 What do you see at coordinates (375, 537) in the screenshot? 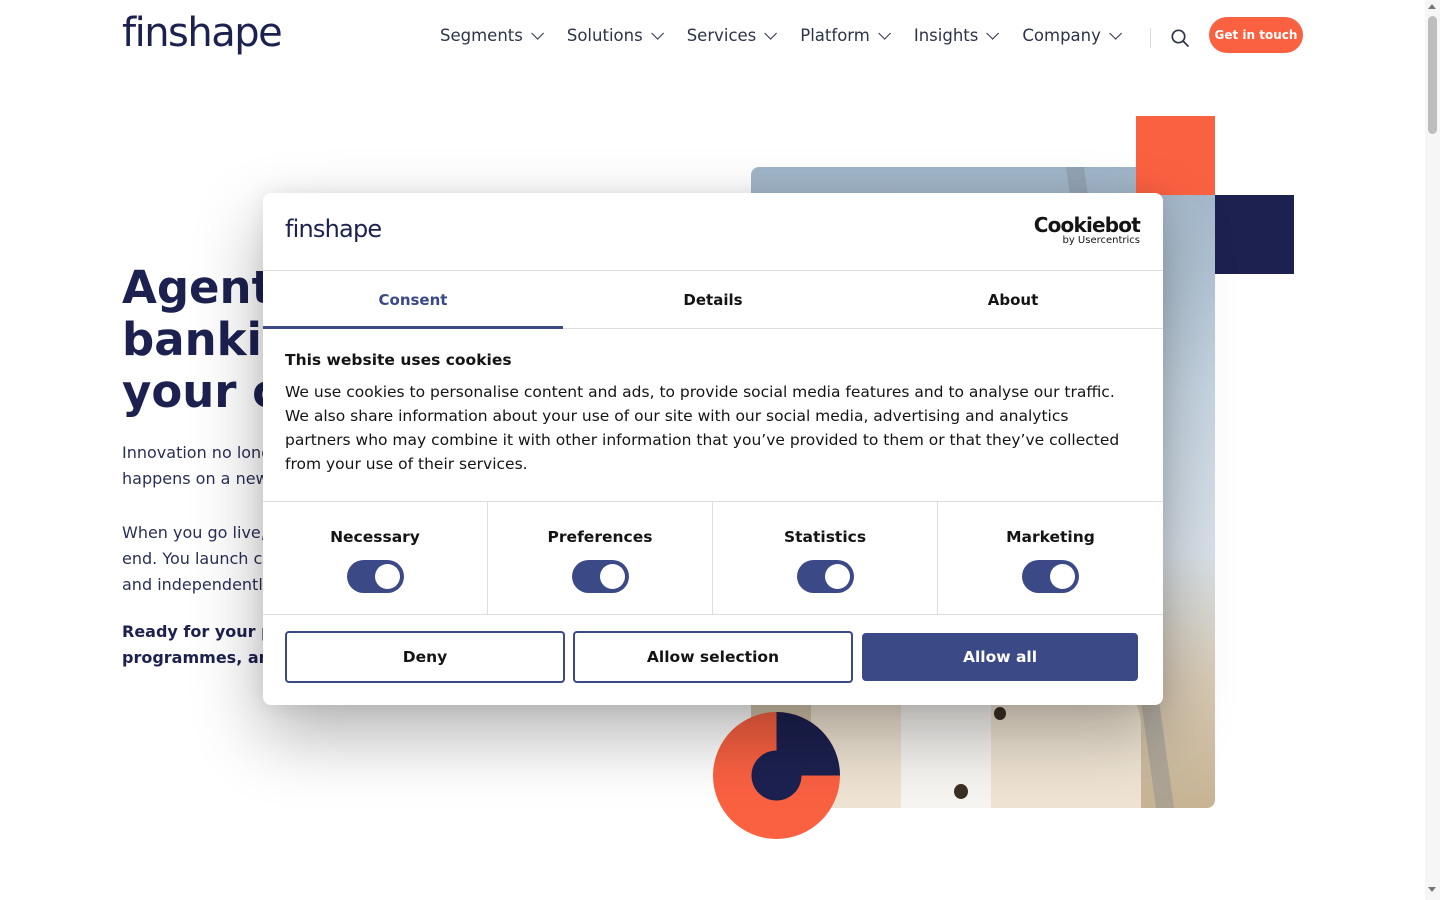
I see `category-label: Necessary` at bounding box center [375, 537].